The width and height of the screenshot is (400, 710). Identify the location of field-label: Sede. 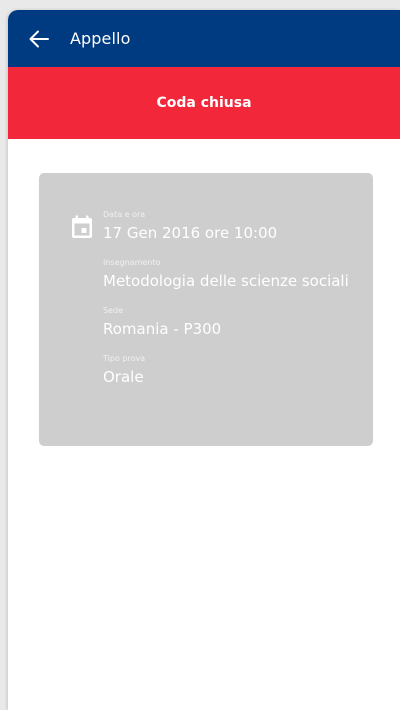
(113, 310).